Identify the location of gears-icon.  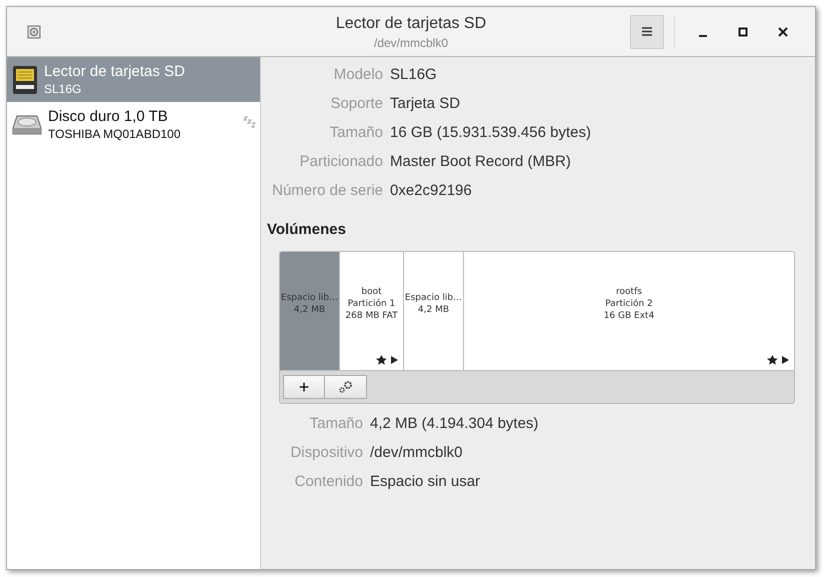
(346, 387).